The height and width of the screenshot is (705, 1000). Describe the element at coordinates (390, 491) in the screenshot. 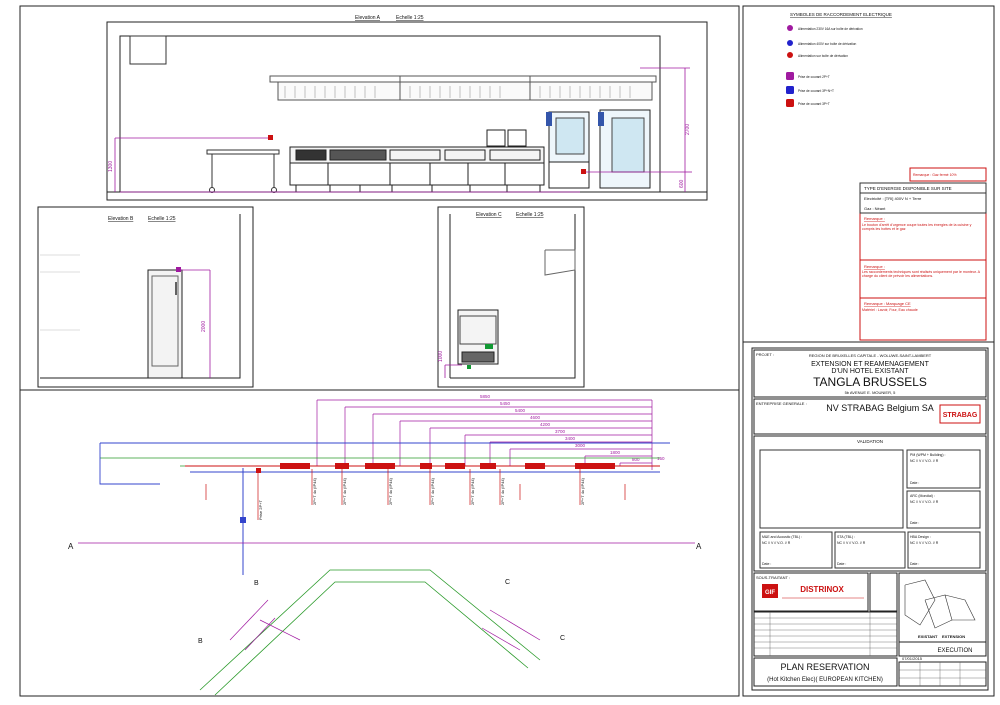

I see `plan-outlet-label-4: 2P+T 4x (IP44)` at that location.